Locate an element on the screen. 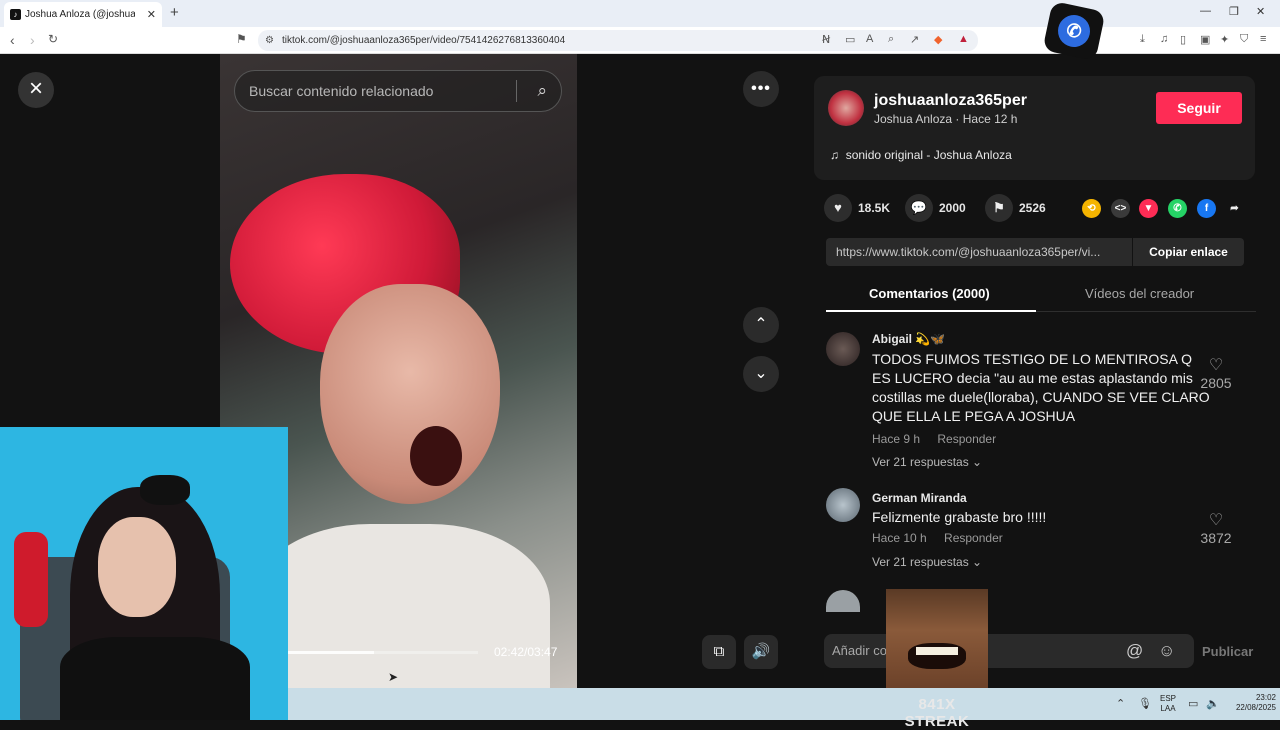 This screenshot has height=730, width=1280. minimize-icon: — is located at coordinates (1205, 11).